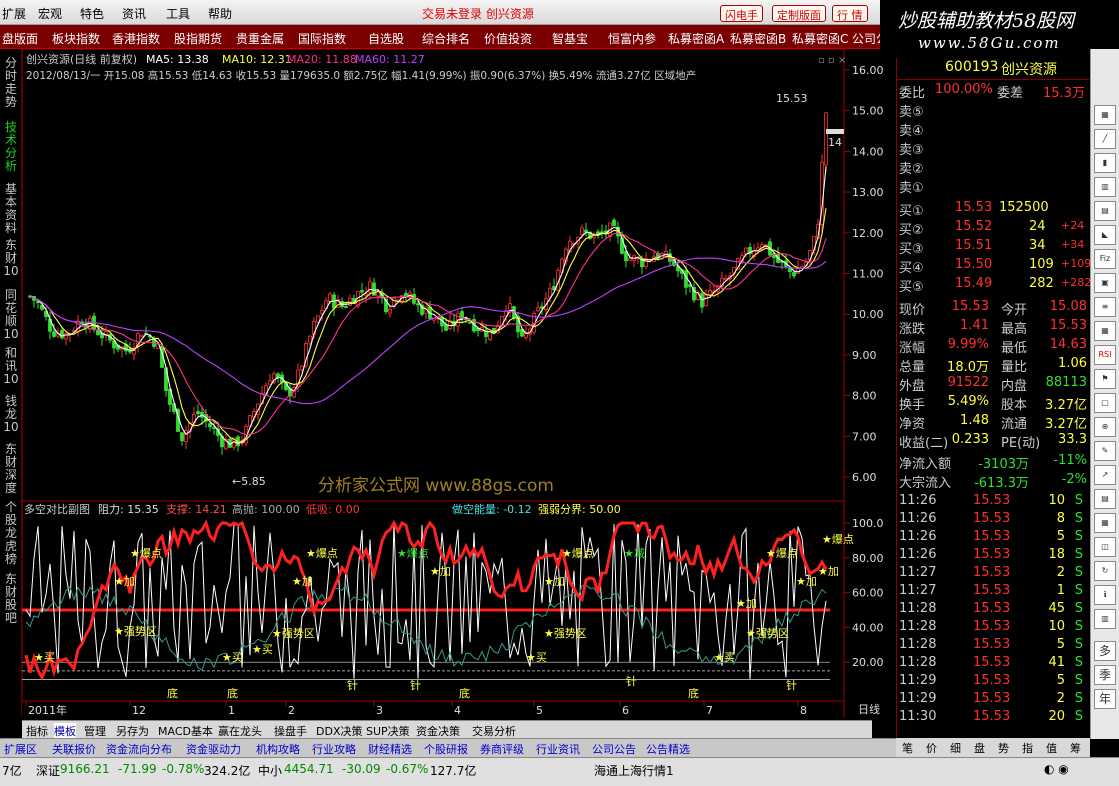 Image resolution: width=1119 pixels, height=786 pixels. I want to click on tool-refresh-icon: ↻, so click(1105, 571).